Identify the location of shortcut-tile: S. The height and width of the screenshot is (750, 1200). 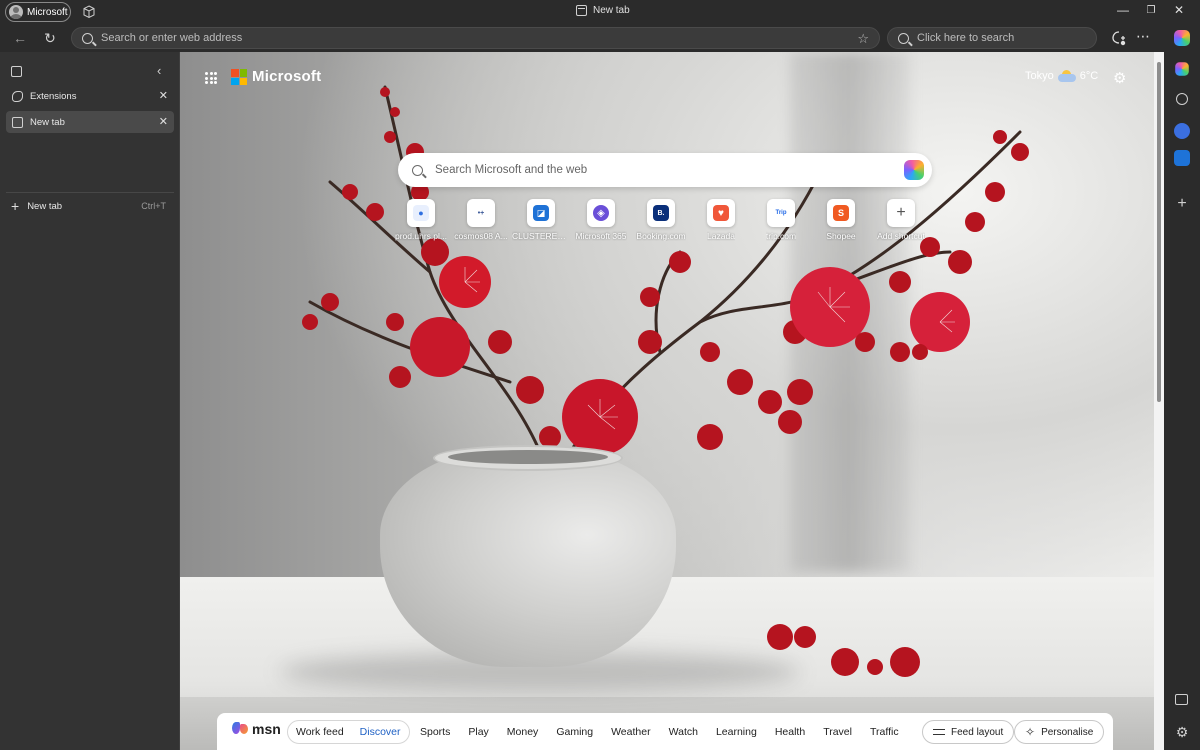
(841, 213).